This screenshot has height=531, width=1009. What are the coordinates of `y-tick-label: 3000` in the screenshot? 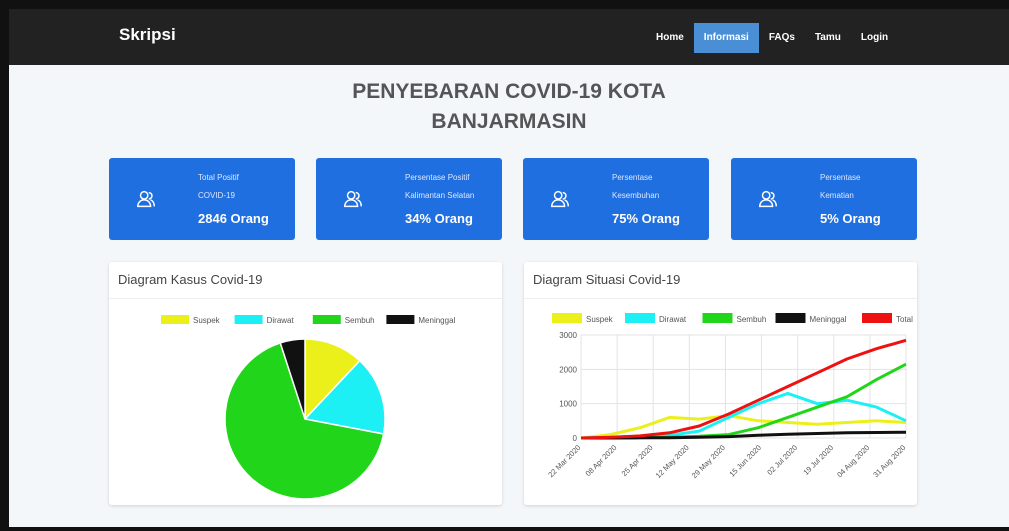 It's located at (568, 335).